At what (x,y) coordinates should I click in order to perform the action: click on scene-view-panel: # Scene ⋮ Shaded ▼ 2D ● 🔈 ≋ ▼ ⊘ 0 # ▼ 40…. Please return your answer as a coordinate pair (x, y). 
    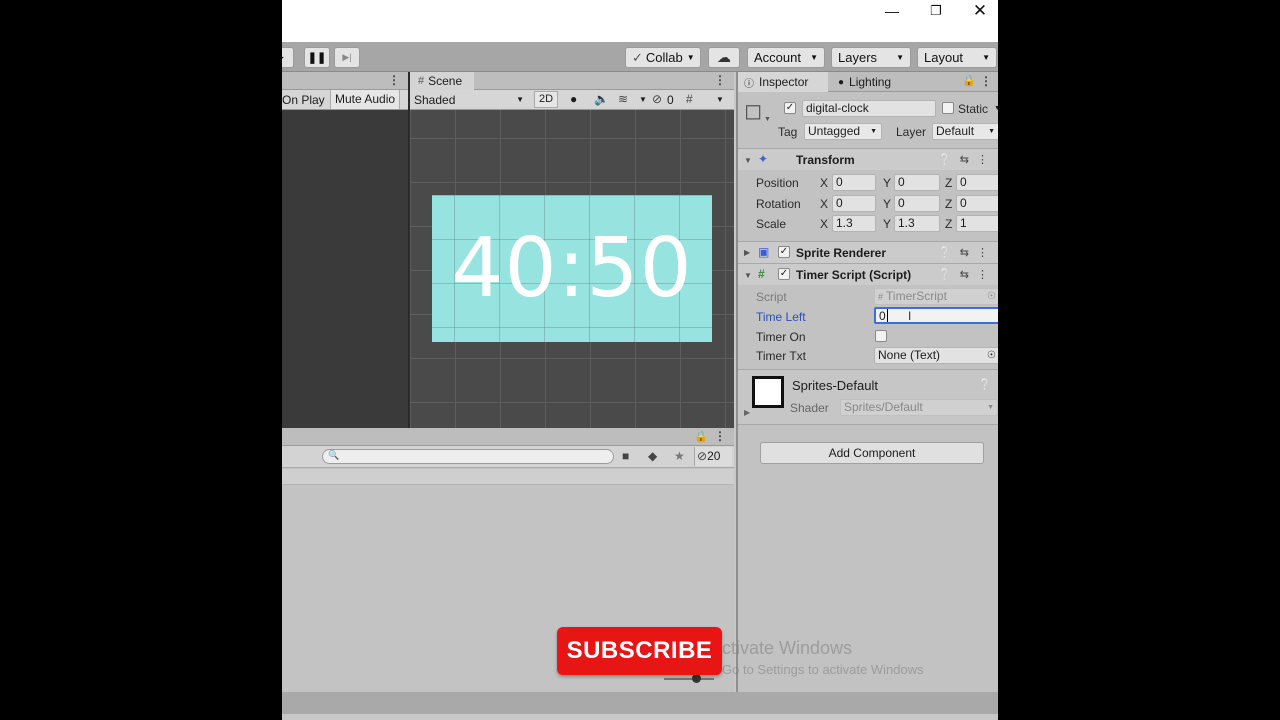
    Looking at the image, I should click on (571, 250).